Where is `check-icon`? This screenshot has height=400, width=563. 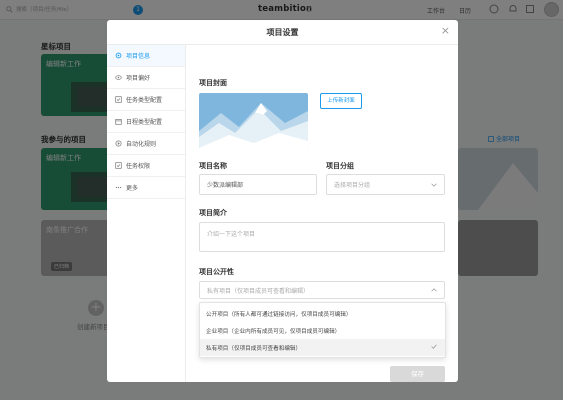
check-icon is located at coordinates (434, 346).